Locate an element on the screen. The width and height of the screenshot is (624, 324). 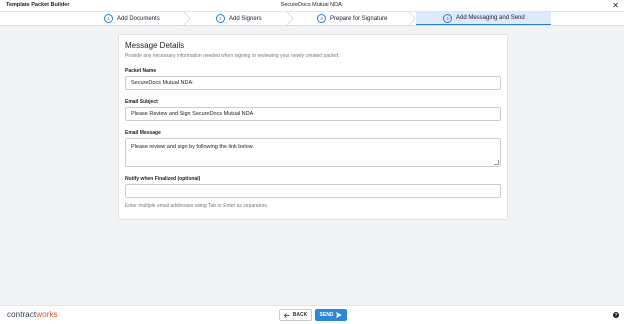
resize-handle-icon is located at coordinates (496, 162).